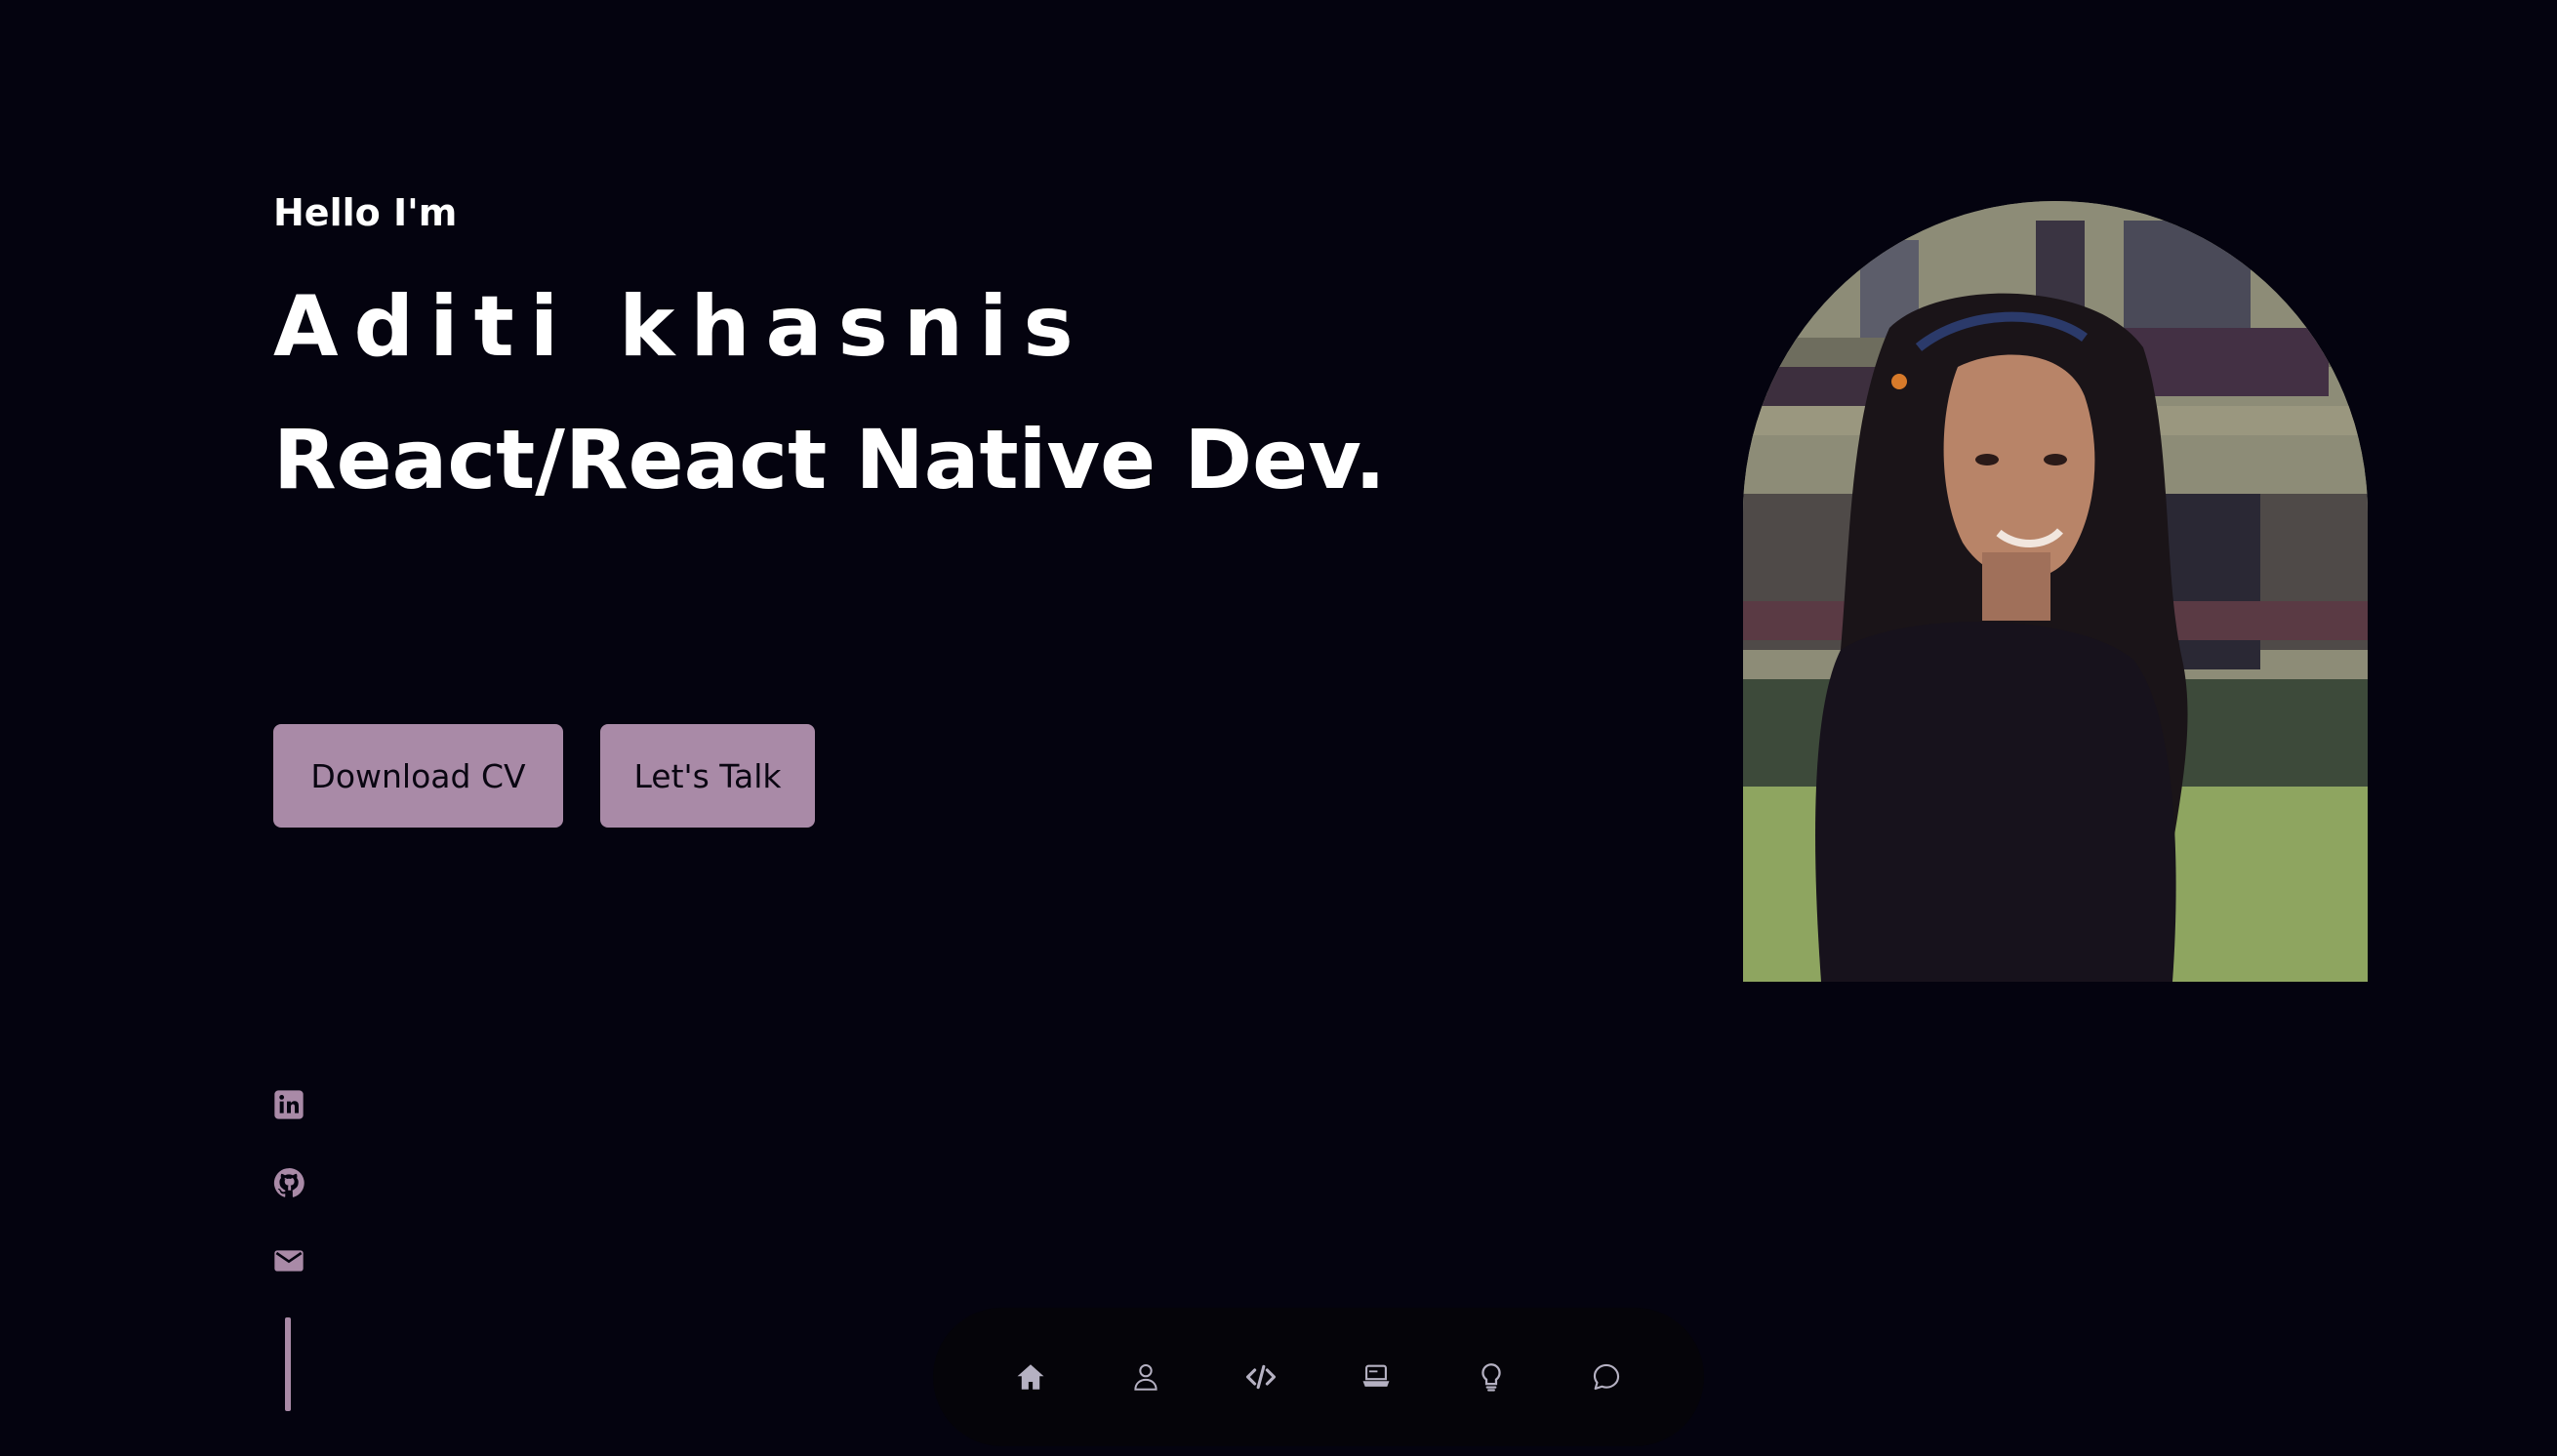 The height and width of the screenshot is (1456, 2557). I want to click on home-icon, so click(1030, 1377).